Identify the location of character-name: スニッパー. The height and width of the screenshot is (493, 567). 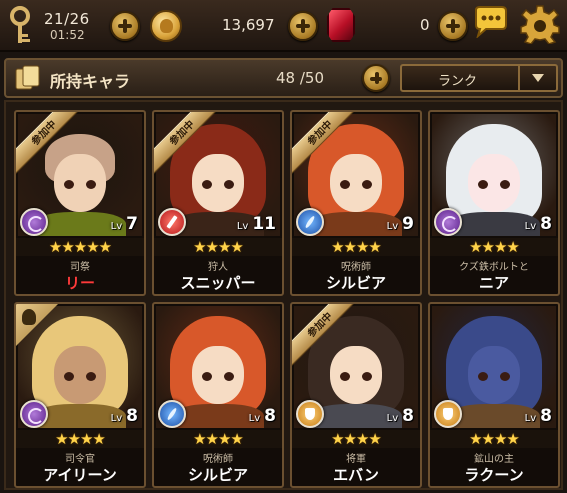
(218, 283).